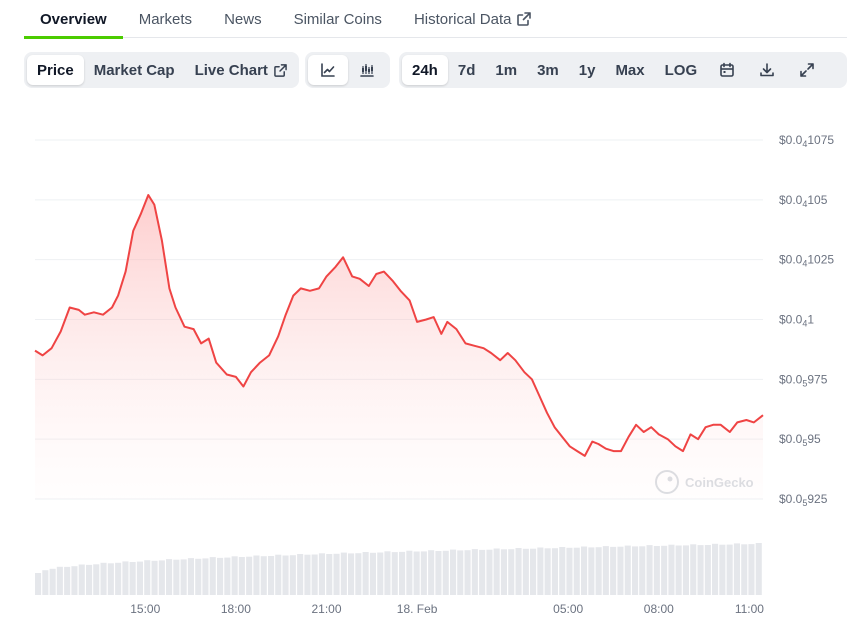 The height and width of the screenshot is (626, 847). What do you see at coordinates (659, 609) in the screenshot?
I see `x-tick-label: 08:00` at bounding box center [659, 609].